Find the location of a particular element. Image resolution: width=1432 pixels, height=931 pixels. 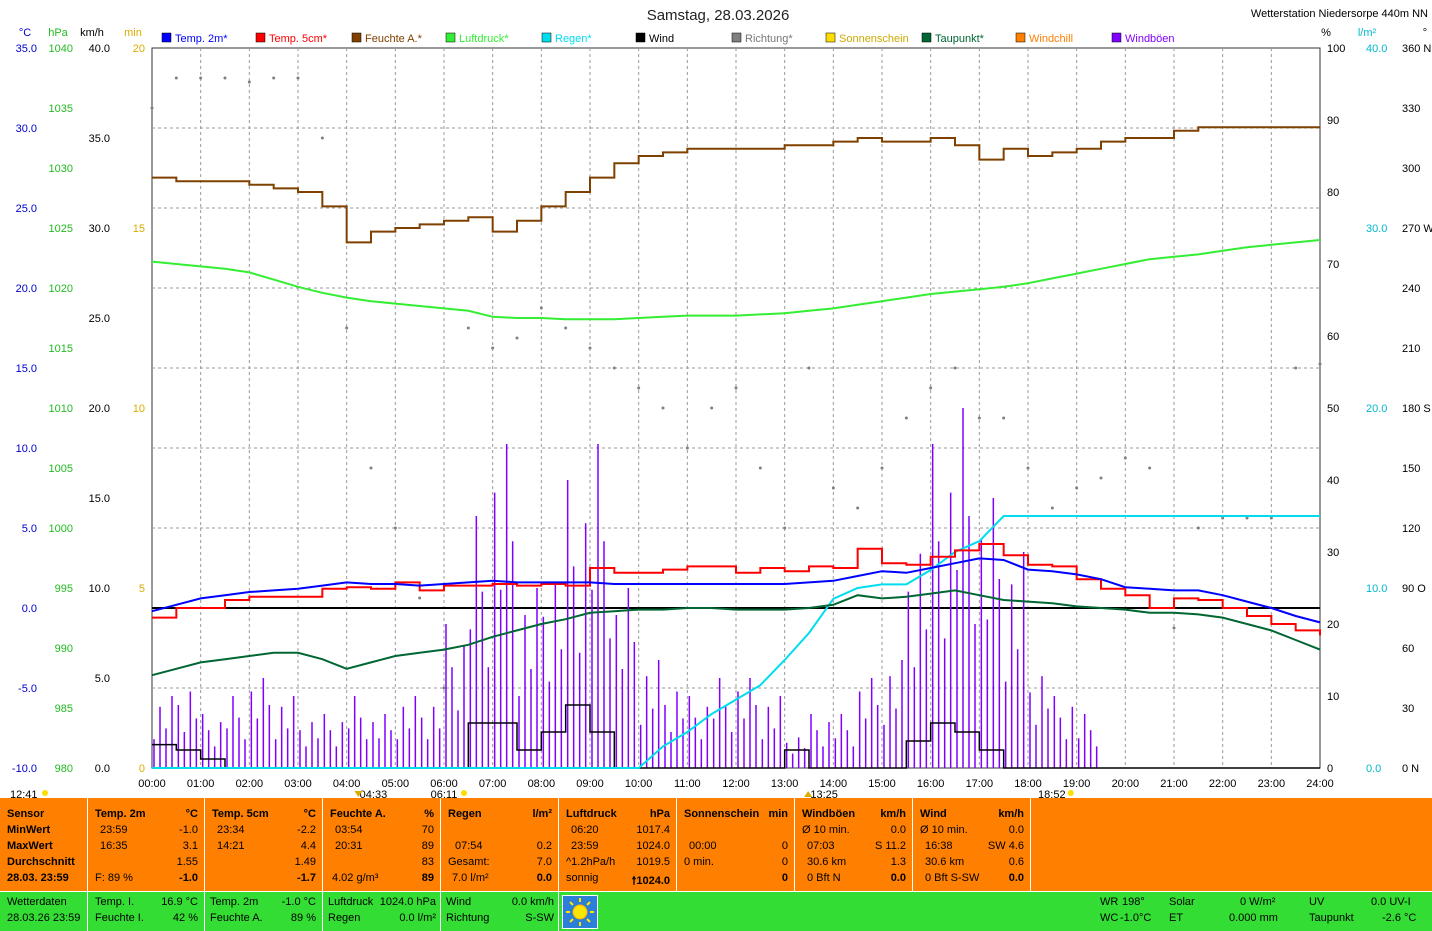

feuchte-i-value: 42 % is located at coordinates (185, 918).